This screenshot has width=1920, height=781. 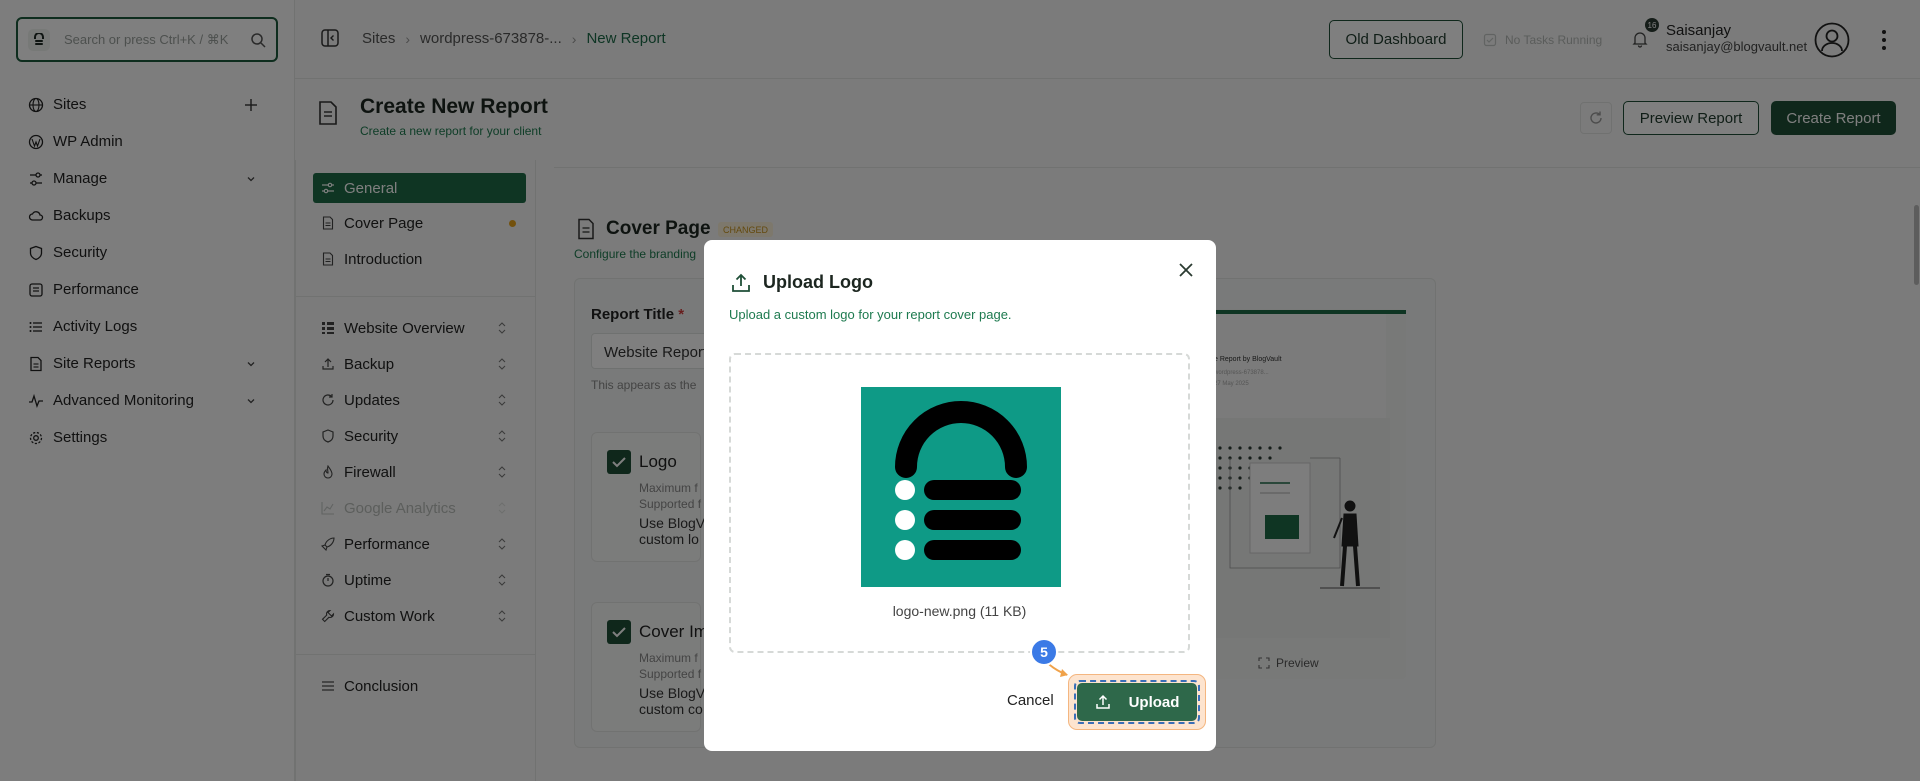 I want to click on dialog-title: Upload Logo, so click(x=818, y=282).